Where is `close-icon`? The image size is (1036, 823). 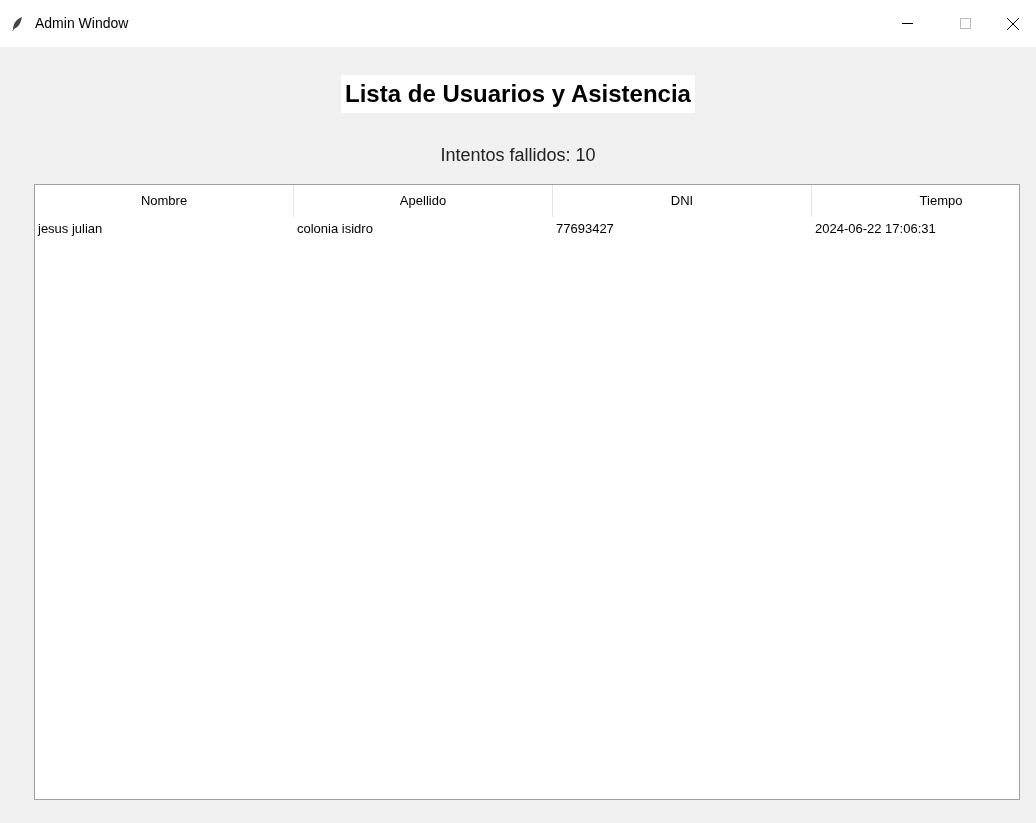
close-icon is located at coordinates (1013, 23).